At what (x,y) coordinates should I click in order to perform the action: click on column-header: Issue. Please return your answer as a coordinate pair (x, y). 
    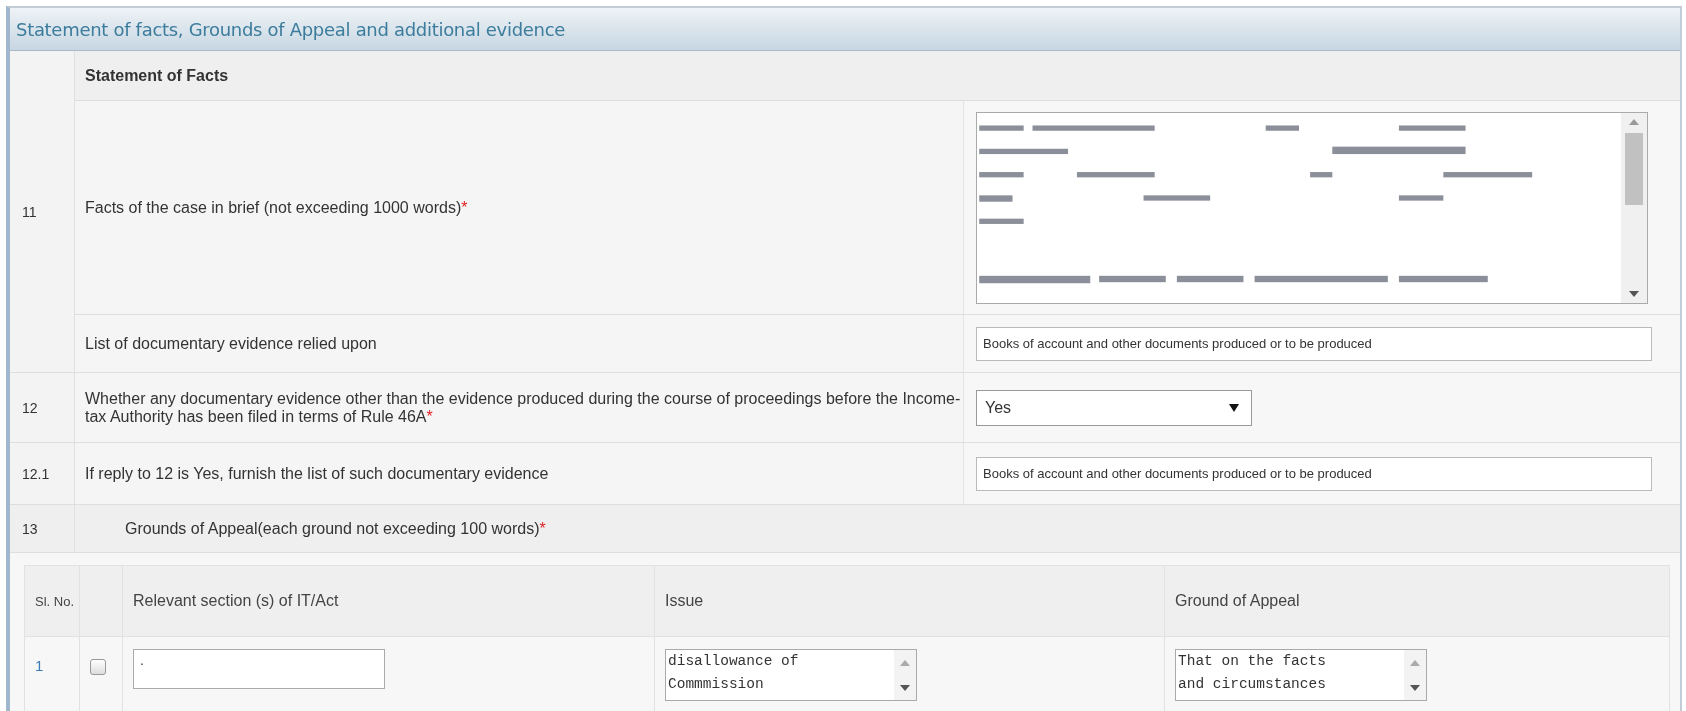
    Looking at the image, I should click on (909, 601).